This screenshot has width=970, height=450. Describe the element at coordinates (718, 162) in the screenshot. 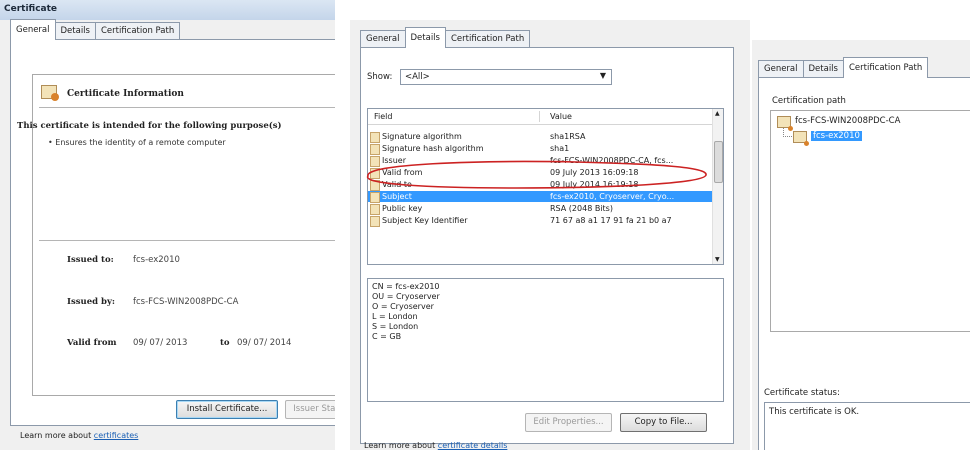

I see `scroll-thumb` at that location.